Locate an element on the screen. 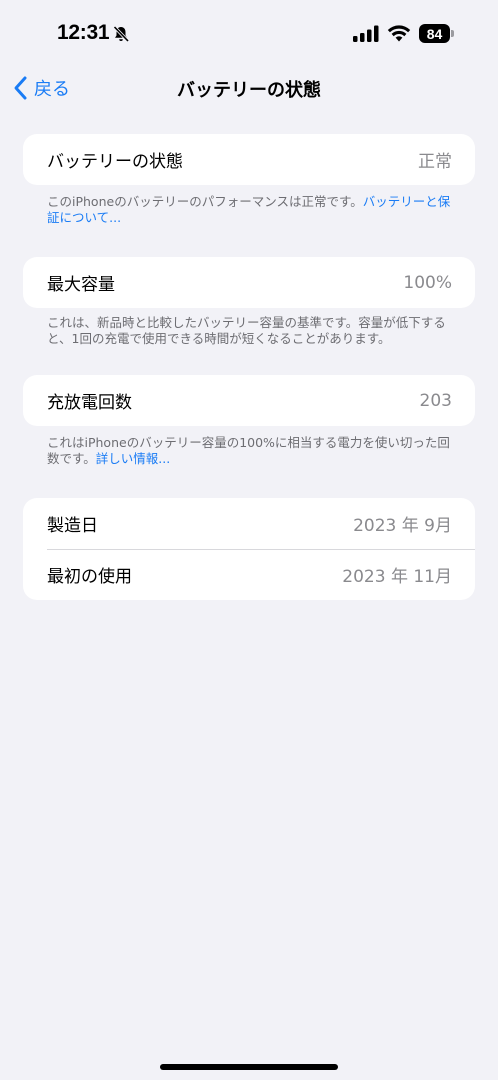 This screenshot has width=498, height=1080. cellular-signal-icon is located at coordinates (366, 33).